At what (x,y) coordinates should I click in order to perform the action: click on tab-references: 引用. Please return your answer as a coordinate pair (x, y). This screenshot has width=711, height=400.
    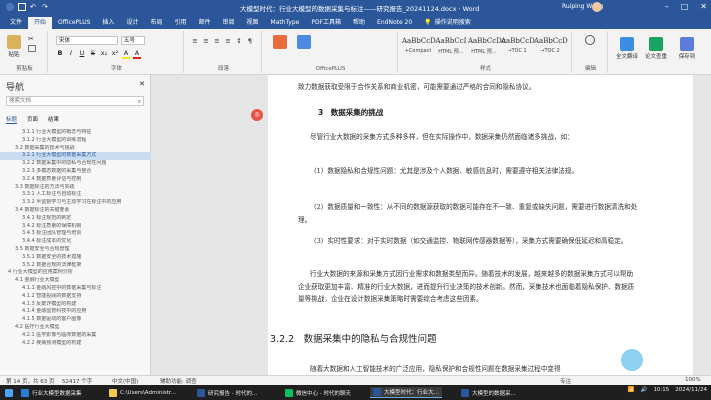
    Looking at the image, I should click on (180, 23).